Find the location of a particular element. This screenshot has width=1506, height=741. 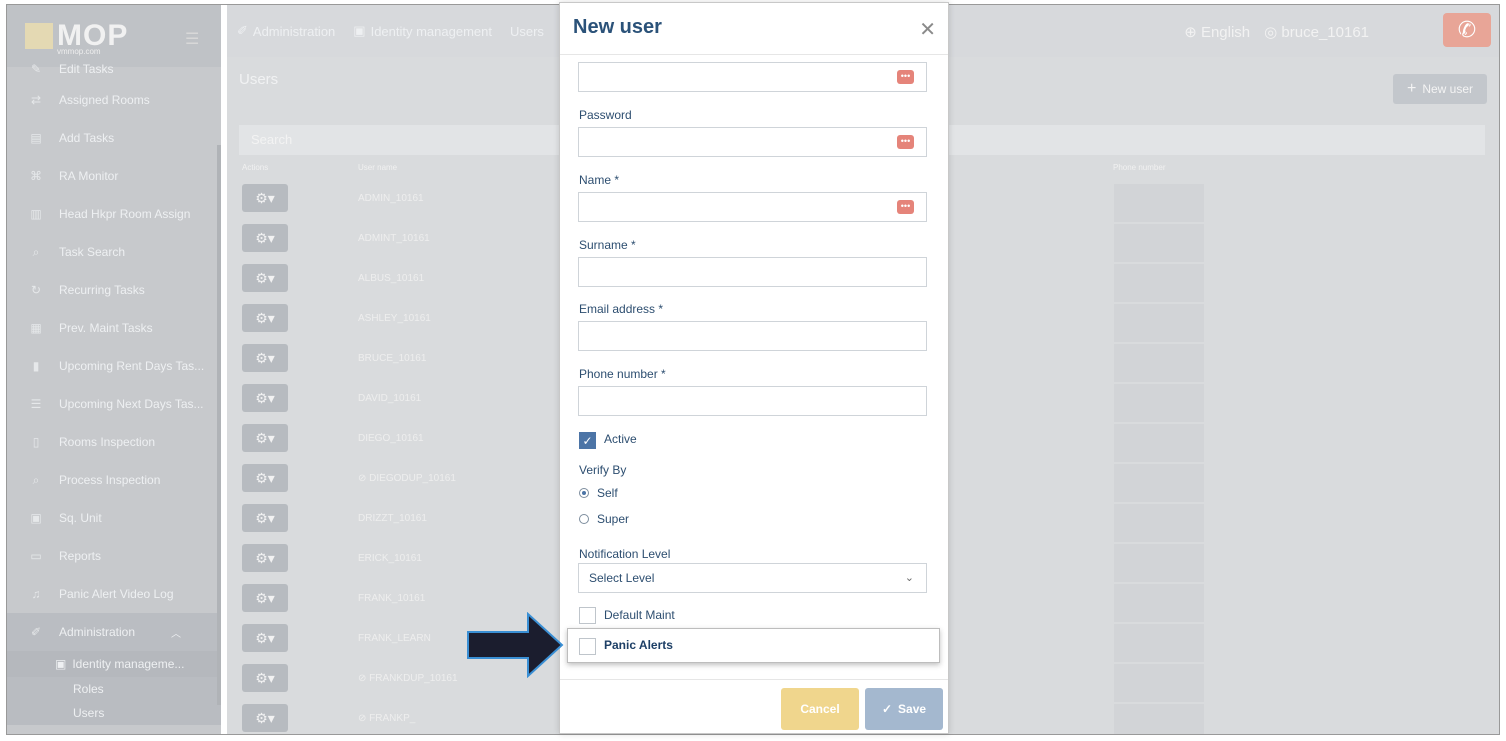

notification-select: Select Level ⌄ is located at coordinates (752, 578).